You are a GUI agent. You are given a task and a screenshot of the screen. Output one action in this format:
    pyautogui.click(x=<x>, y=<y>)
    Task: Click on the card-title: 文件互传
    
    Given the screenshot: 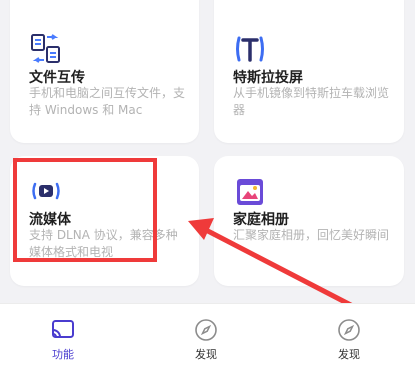 What is the action you would take?
    pyautogui.click(x=57, y=78)
    